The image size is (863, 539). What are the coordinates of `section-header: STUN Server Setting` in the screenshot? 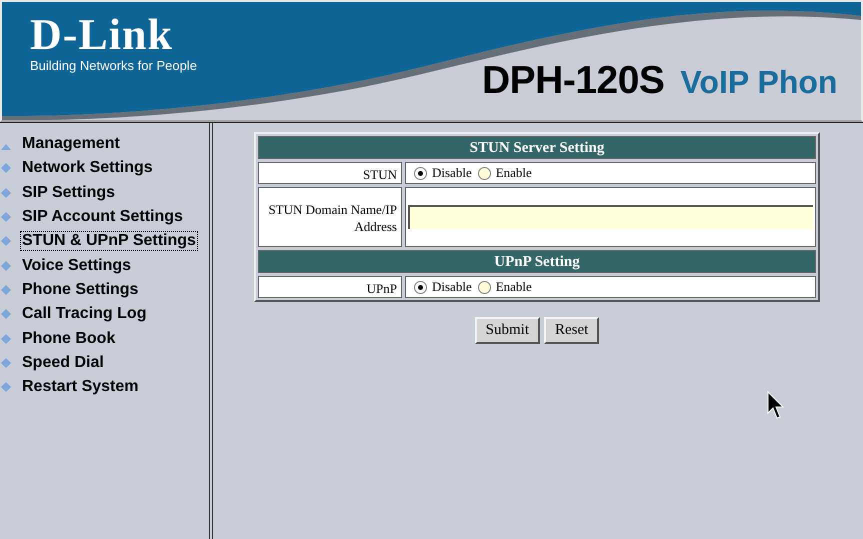 It's located at (537, 147).